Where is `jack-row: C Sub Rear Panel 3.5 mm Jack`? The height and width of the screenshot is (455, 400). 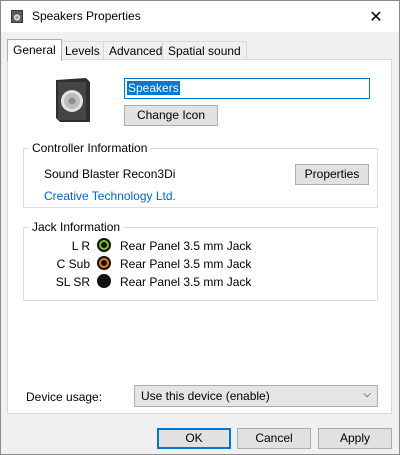
jack-row: C Sub Rear Panel 3.5 mm Jack is located at coordinates (200, 264).